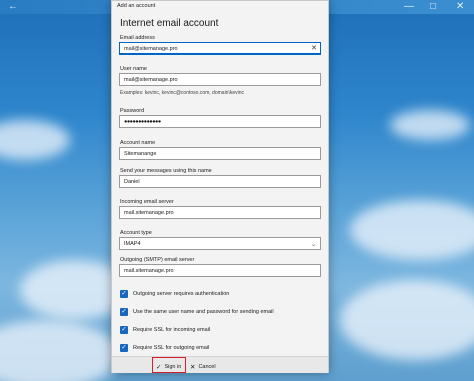 This screenshot has width=474, height=381. What do you see at coordinates (460, 7) in the screenshot?
I see `close-window-icon: ✕` at bounding box center [460, 7].